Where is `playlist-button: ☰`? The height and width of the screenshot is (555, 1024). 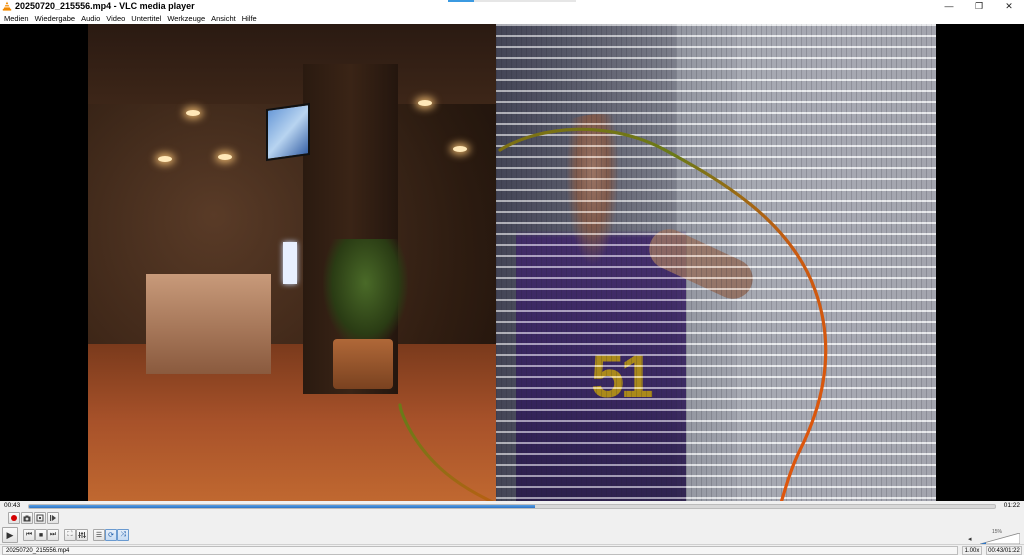 playlist-button: ☰ is located at coordinates (99, 535).